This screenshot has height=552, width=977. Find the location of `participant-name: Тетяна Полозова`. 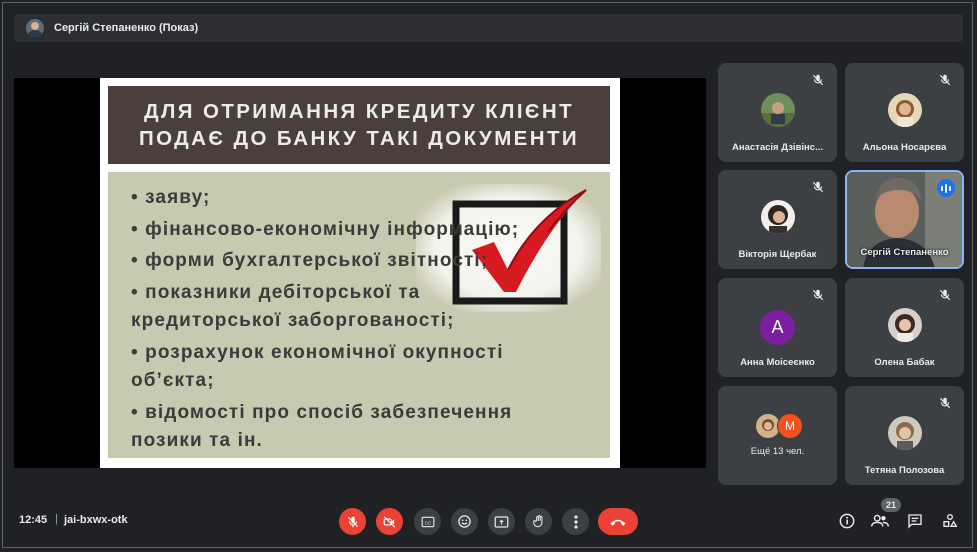

participant-name: Тетяна Полозова is located at coordinates (904, 470).